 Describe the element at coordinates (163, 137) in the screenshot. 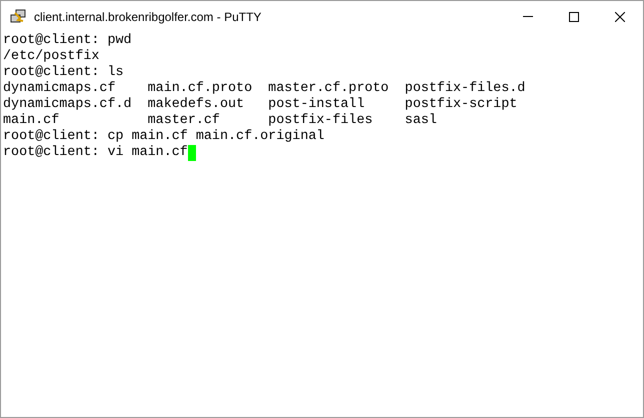

I see `terminal-line: root@client: cp main.cf main.cf.original` at that location.